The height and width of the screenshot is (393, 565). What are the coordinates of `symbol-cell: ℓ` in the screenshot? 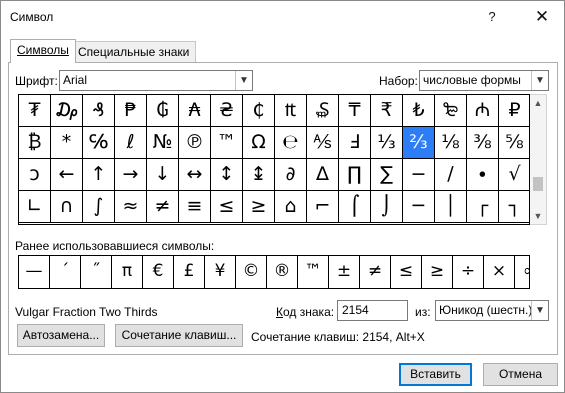 It's located at (131, 143).